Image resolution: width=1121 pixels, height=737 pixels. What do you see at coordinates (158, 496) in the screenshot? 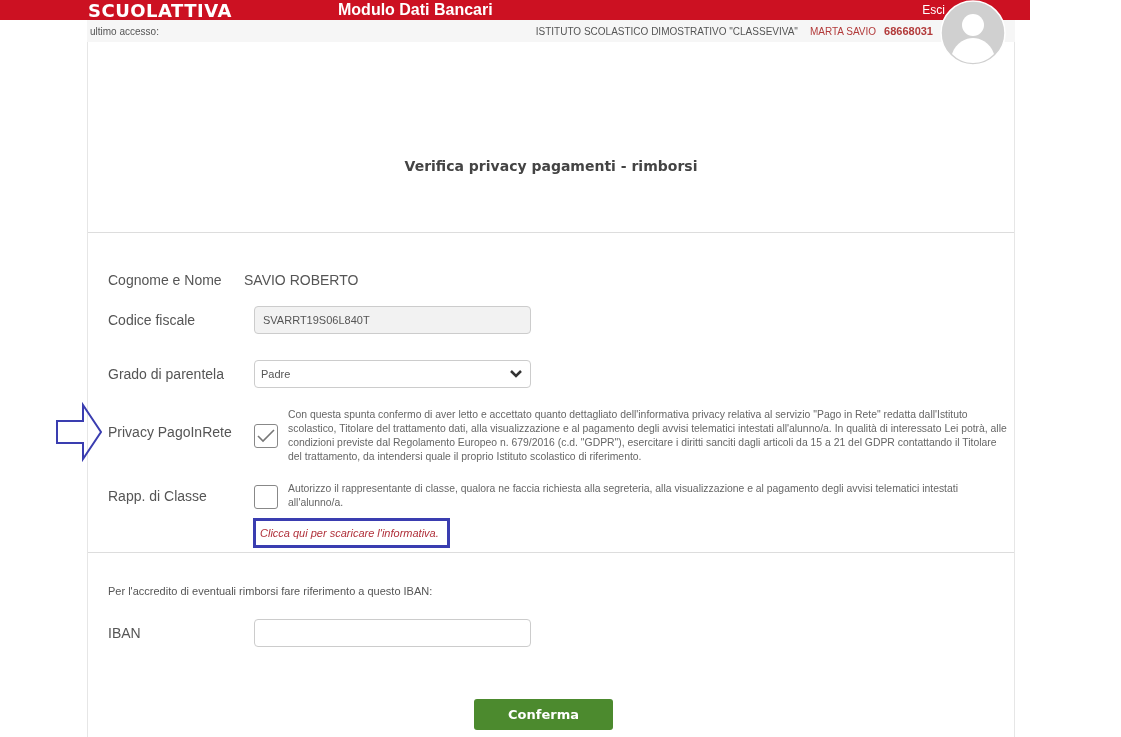
I see `field-label: Rapp. di Classe` at bounding box center [158, 496].